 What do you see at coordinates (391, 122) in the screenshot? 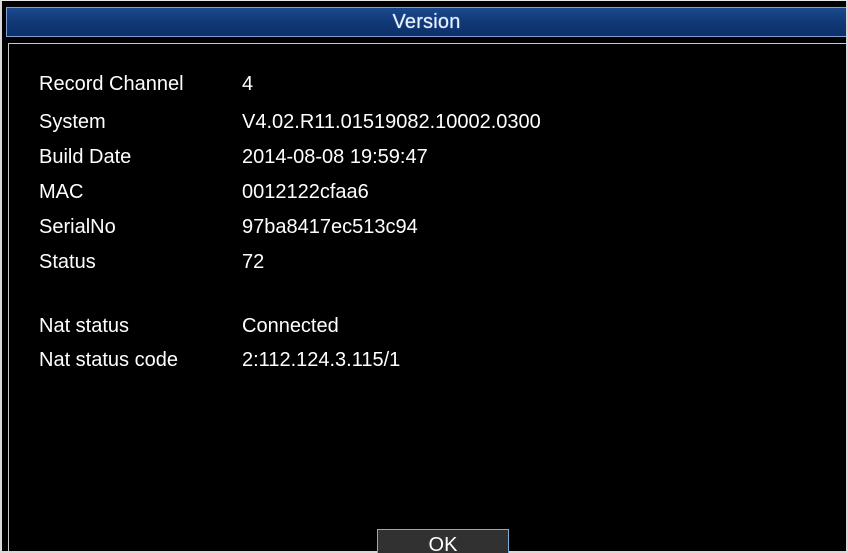
I see `system-value: V4.02.R11.01519082.10002.0300` at bounding box center [391, 122].